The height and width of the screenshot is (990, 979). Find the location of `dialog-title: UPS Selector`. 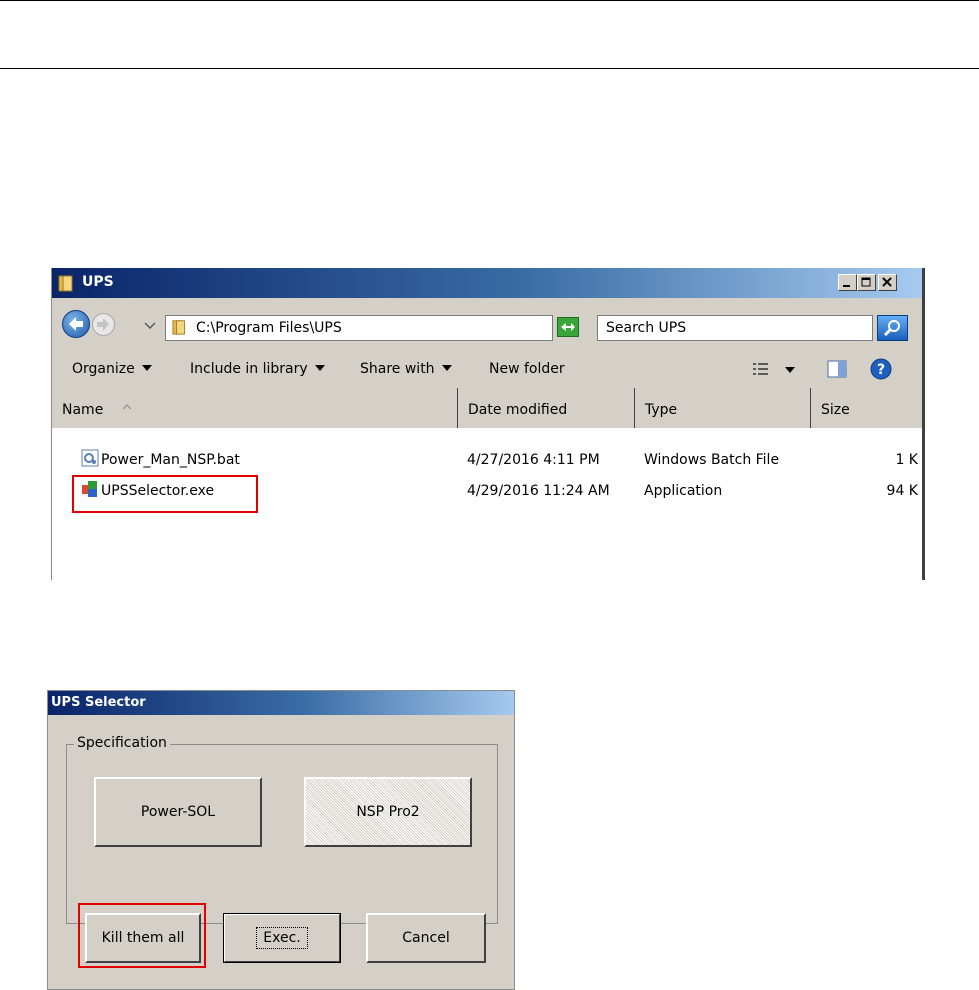

dialog-title: UPS Selector is located at coordinates (98, 702).